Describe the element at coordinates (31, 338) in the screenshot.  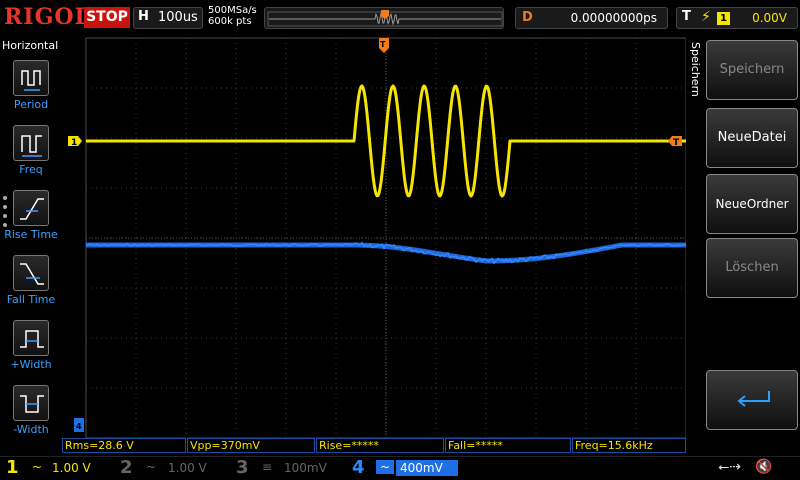
I see `positive-width-icon` at that location.